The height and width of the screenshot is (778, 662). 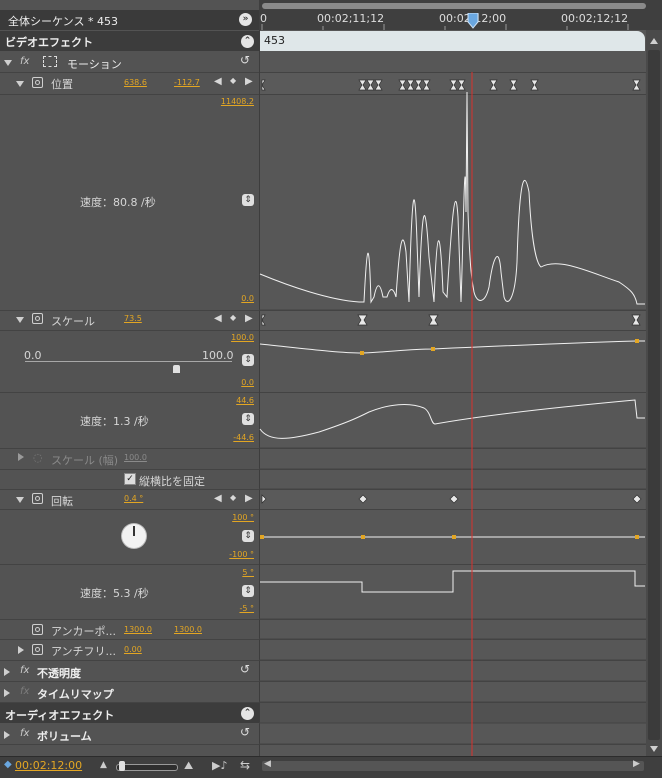 I want to click on position-speed-label: 速度：80.8 /秒, so click(x=118, y=202).